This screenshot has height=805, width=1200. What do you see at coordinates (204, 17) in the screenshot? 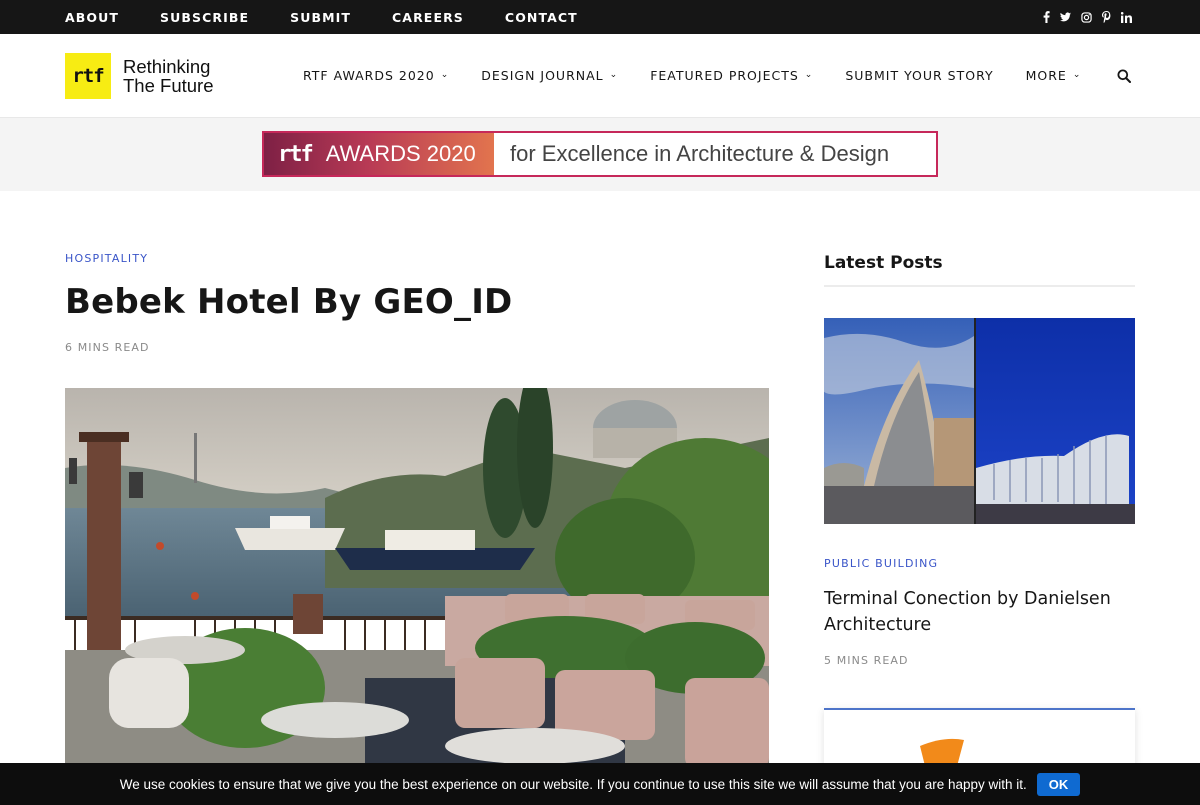
I see `top-nav-subscribe: SUBSCRIBE` at bounding box center [204, 17].